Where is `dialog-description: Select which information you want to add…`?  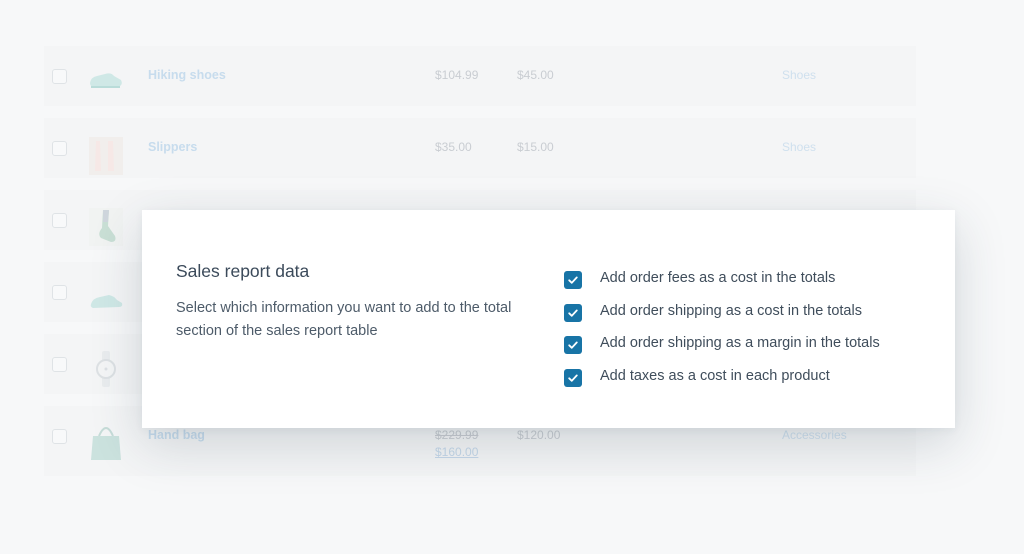
dialog-description: Select which information you want to add… is located at coordinates (344, 319).